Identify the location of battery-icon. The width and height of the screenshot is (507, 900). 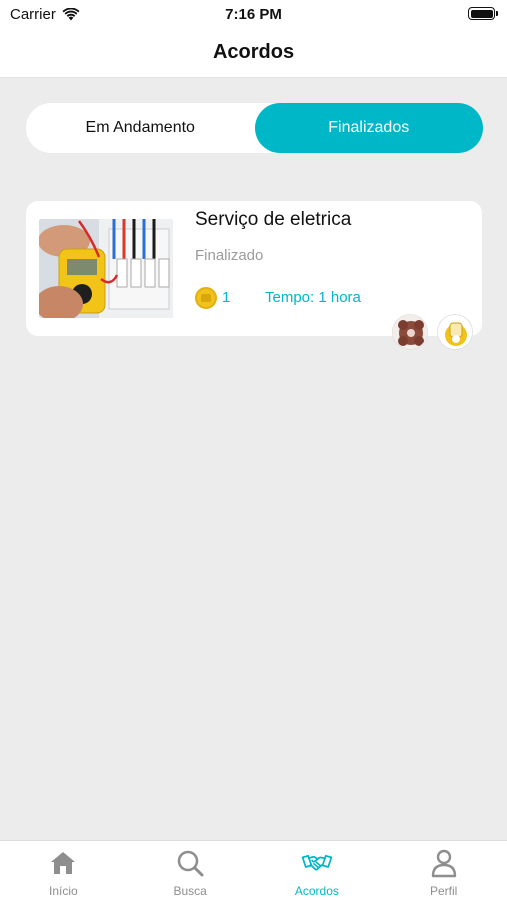
(483, 13).